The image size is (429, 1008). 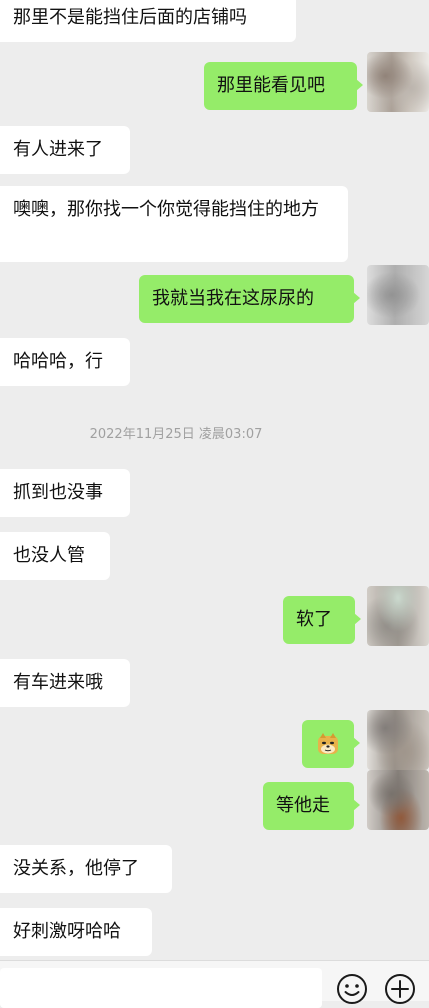 I want to click on incoming-message-bubble: 没关系，他停了, so click(x=86, y=869).